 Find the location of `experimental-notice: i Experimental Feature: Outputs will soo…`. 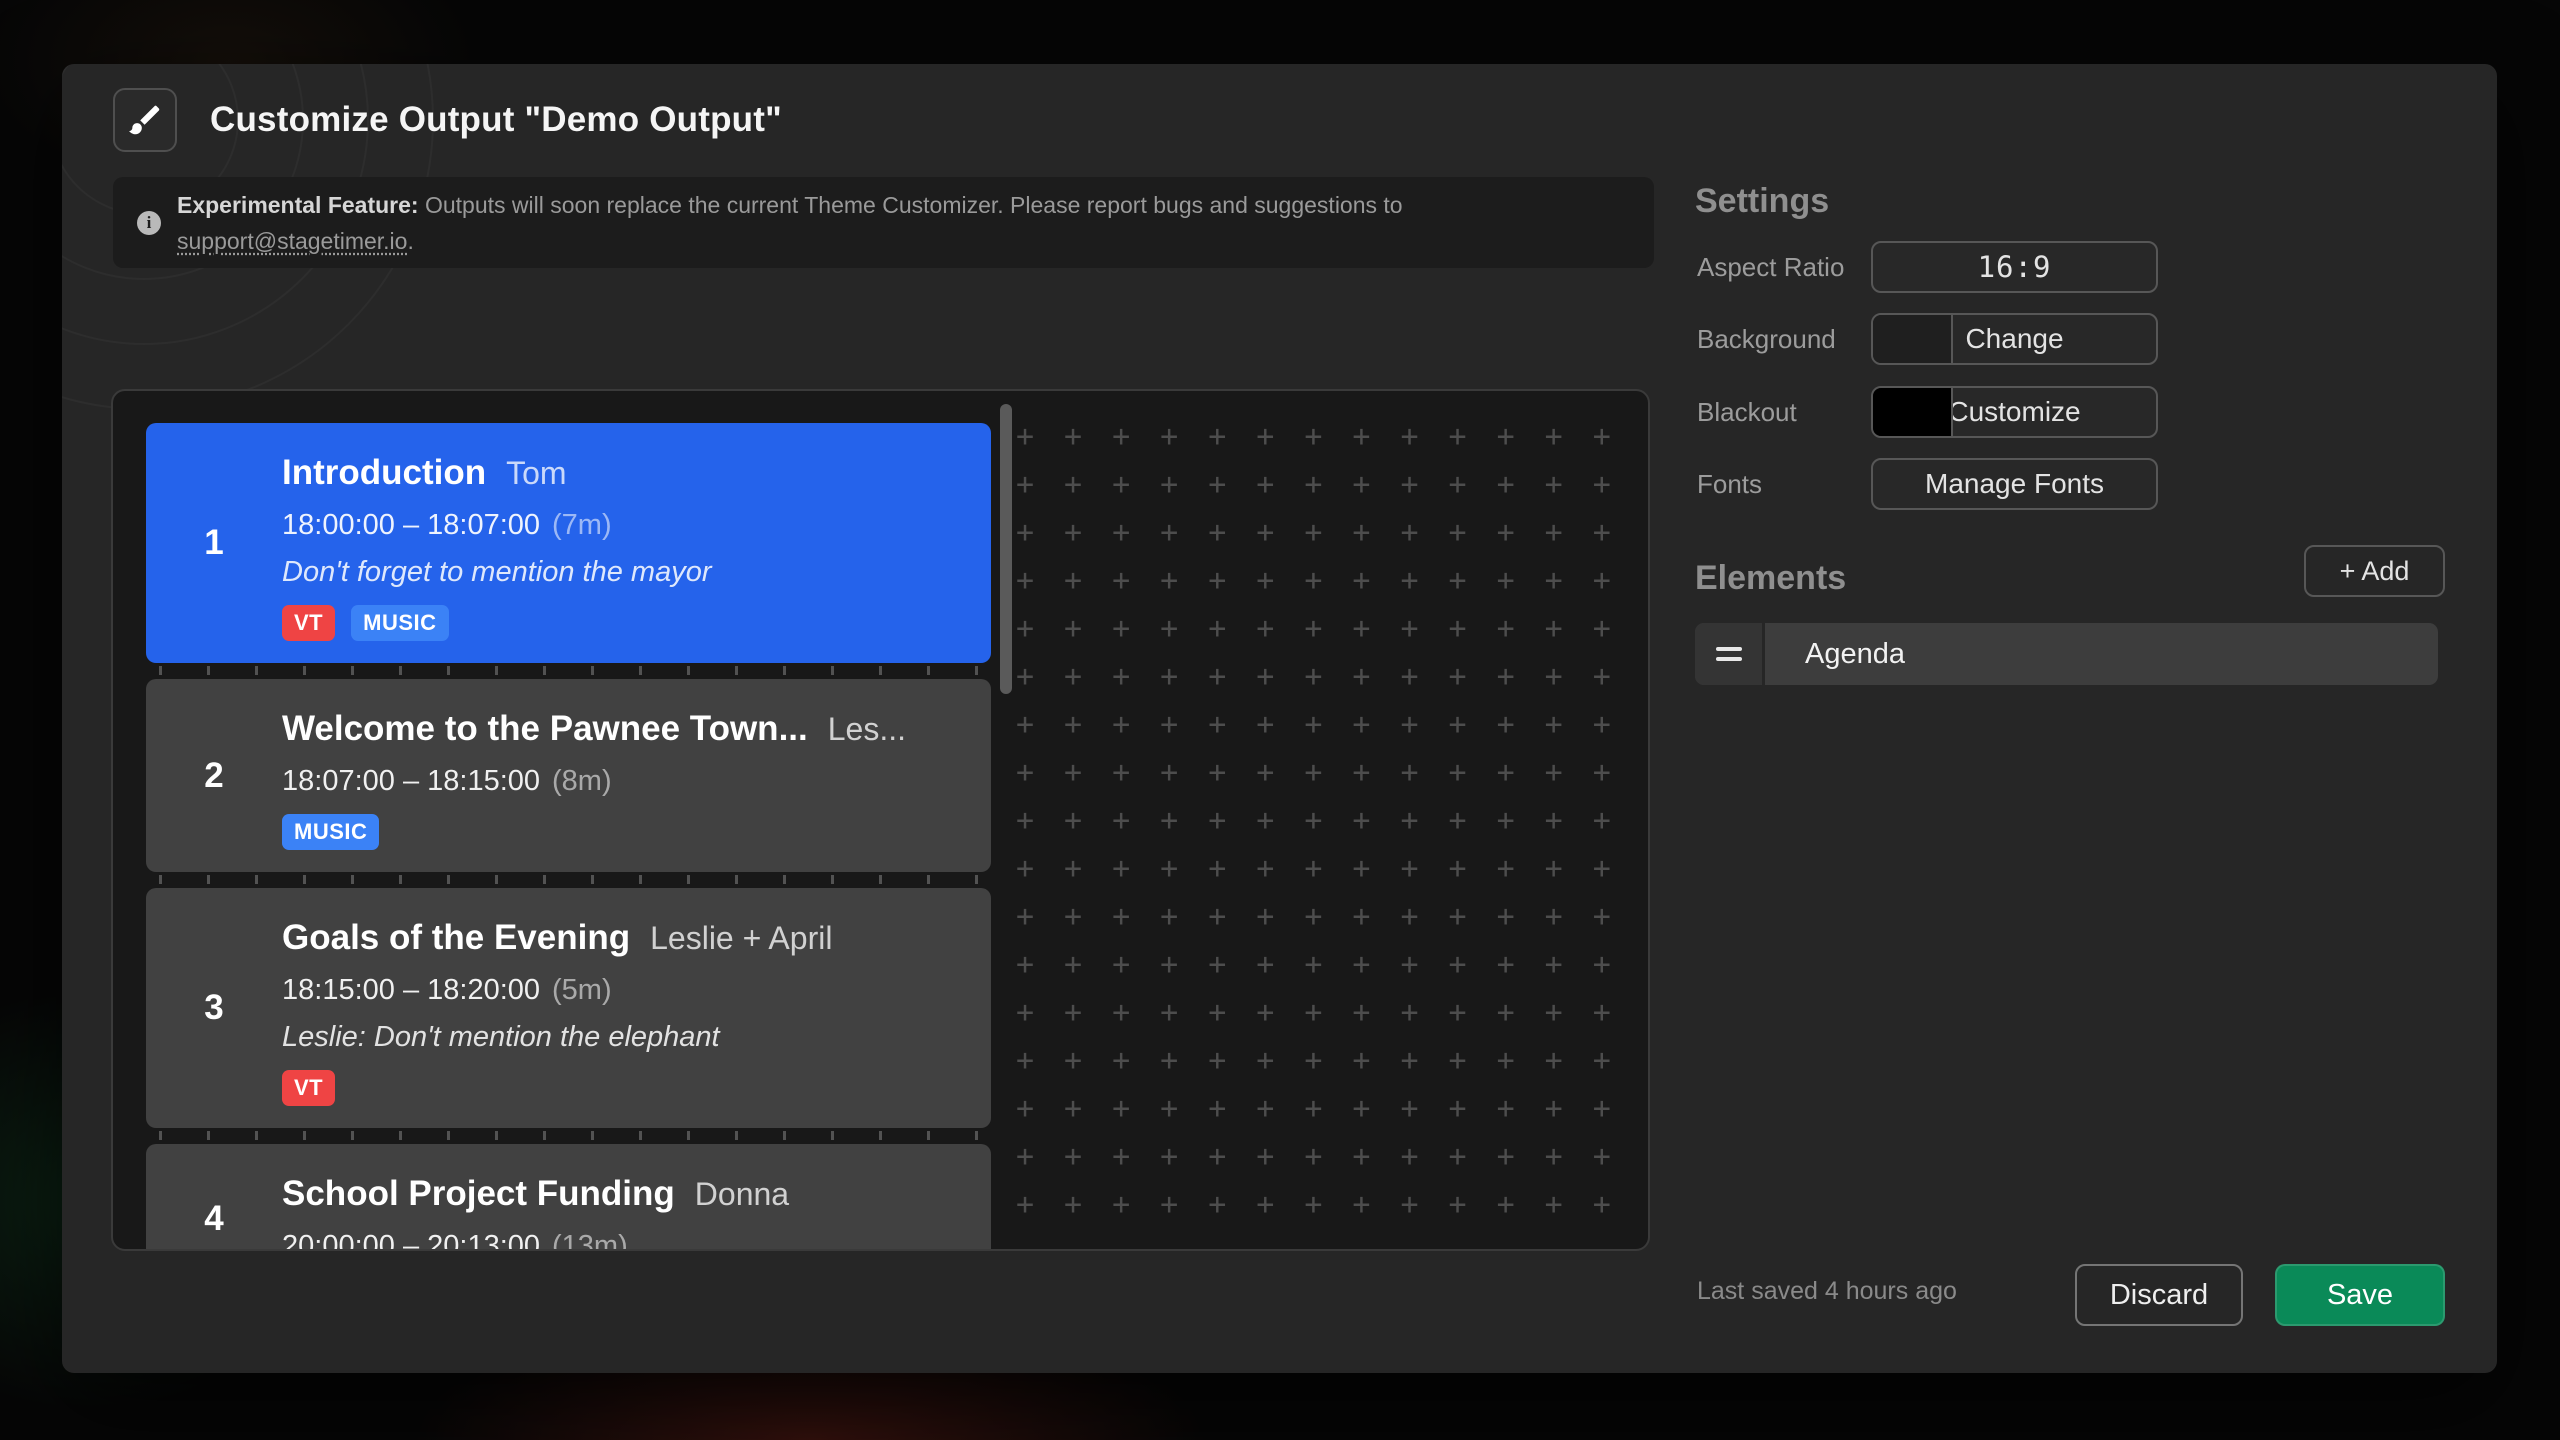

experimental-notice: i Experimental Feature: Outputs will soo… is located at coordinates (883, 222).